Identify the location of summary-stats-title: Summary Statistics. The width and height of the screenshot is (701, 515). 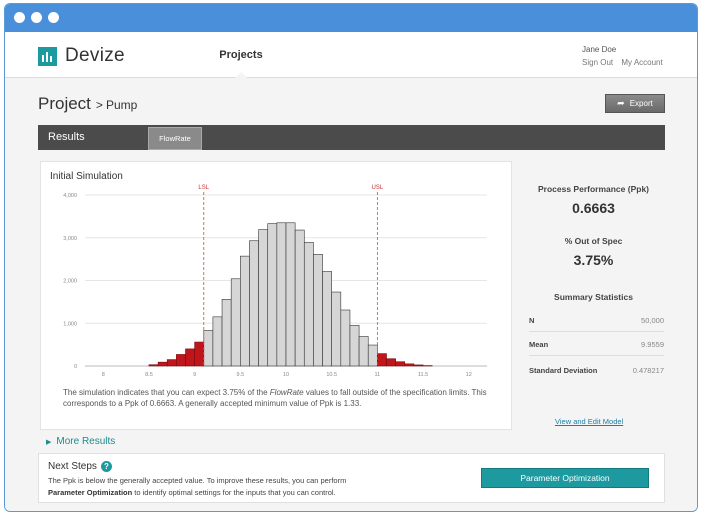
(593, 297).